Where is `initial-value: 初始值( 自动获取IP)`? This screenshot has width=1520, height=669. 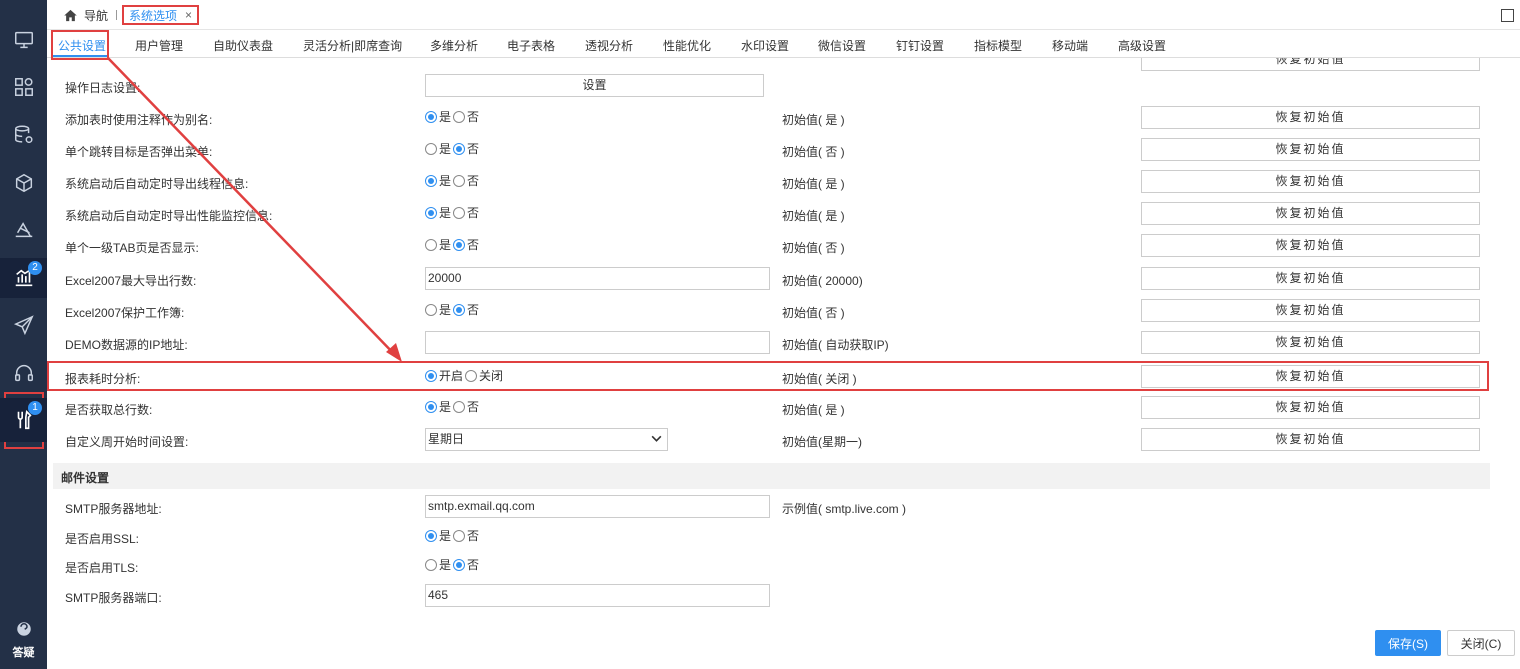
initial-value: 初始值( 自动获取IP) is located at coordinates (835, 345).